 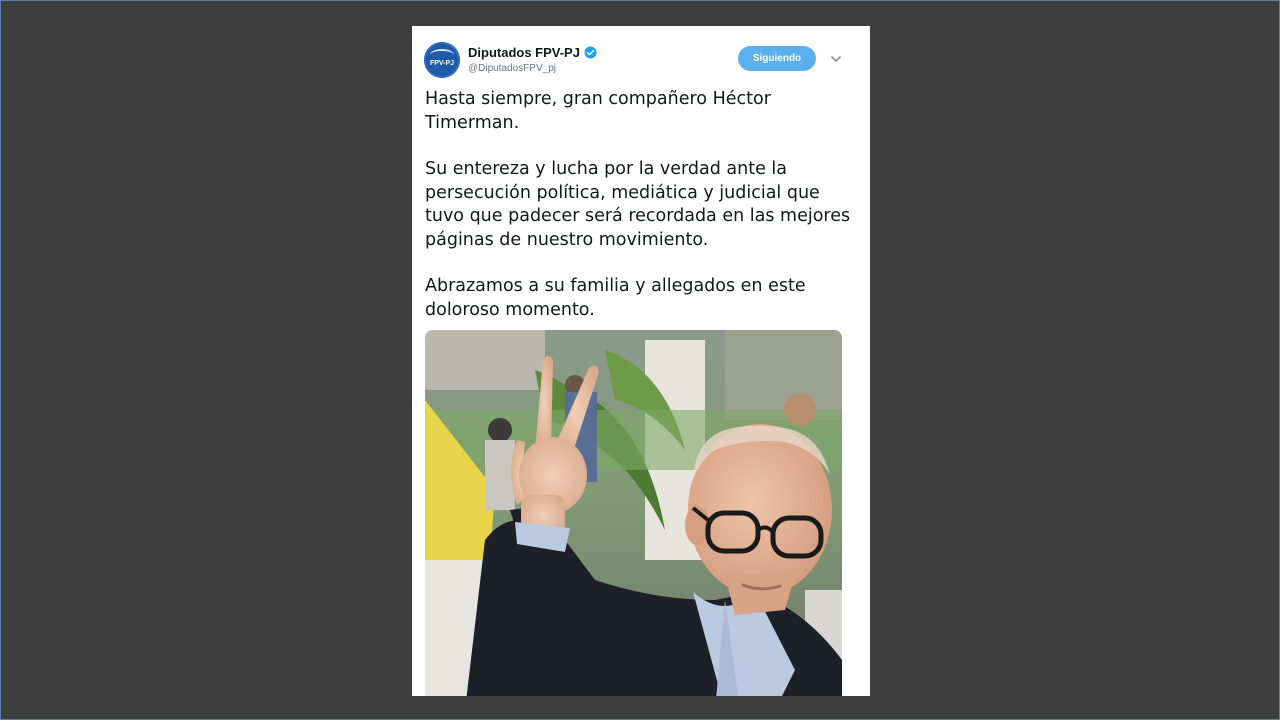 I want to click on avatar-text: FPV-PJ, so click(x=442, y=63).